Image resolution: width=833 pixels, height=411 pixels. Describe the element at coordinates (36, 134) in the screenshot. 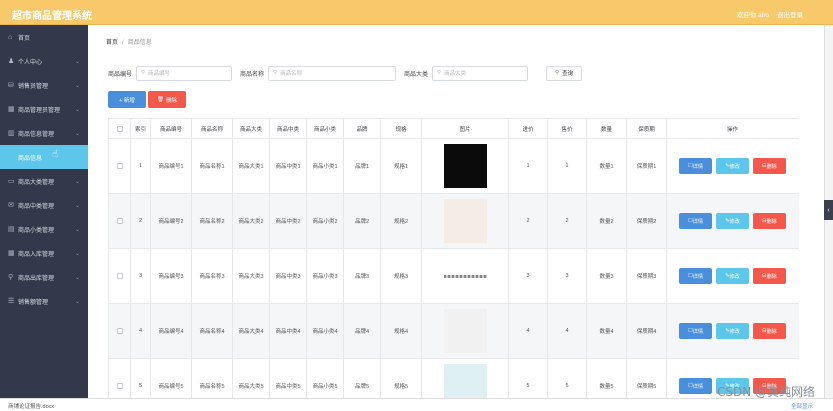

I see `sidebar-item-label: 商品信息管理` at that location.